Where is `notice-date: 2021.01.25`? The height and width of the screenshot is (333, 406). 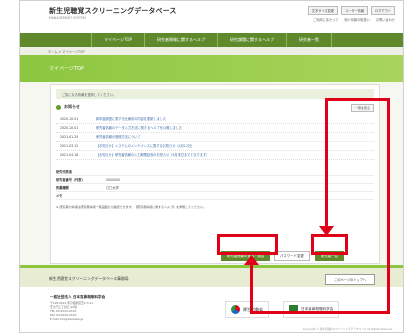 notice-date: 2021.01.25 is located at coordinates (69, 137).